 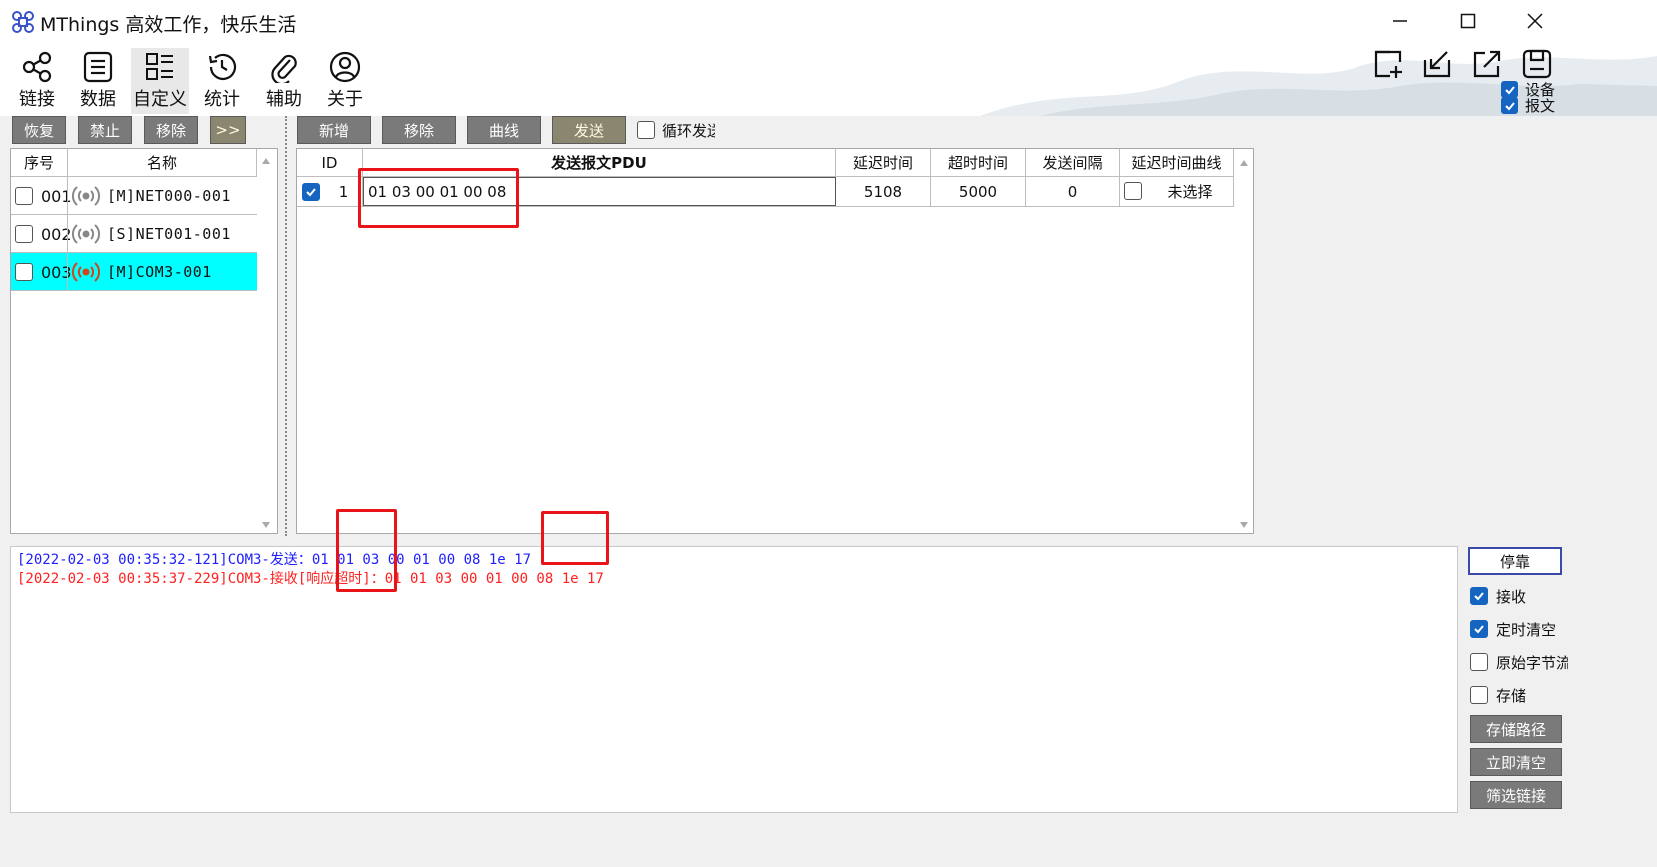 I want to click on raw-bytes-checkbox: 原始字节流, so click(x=1519, y=662).